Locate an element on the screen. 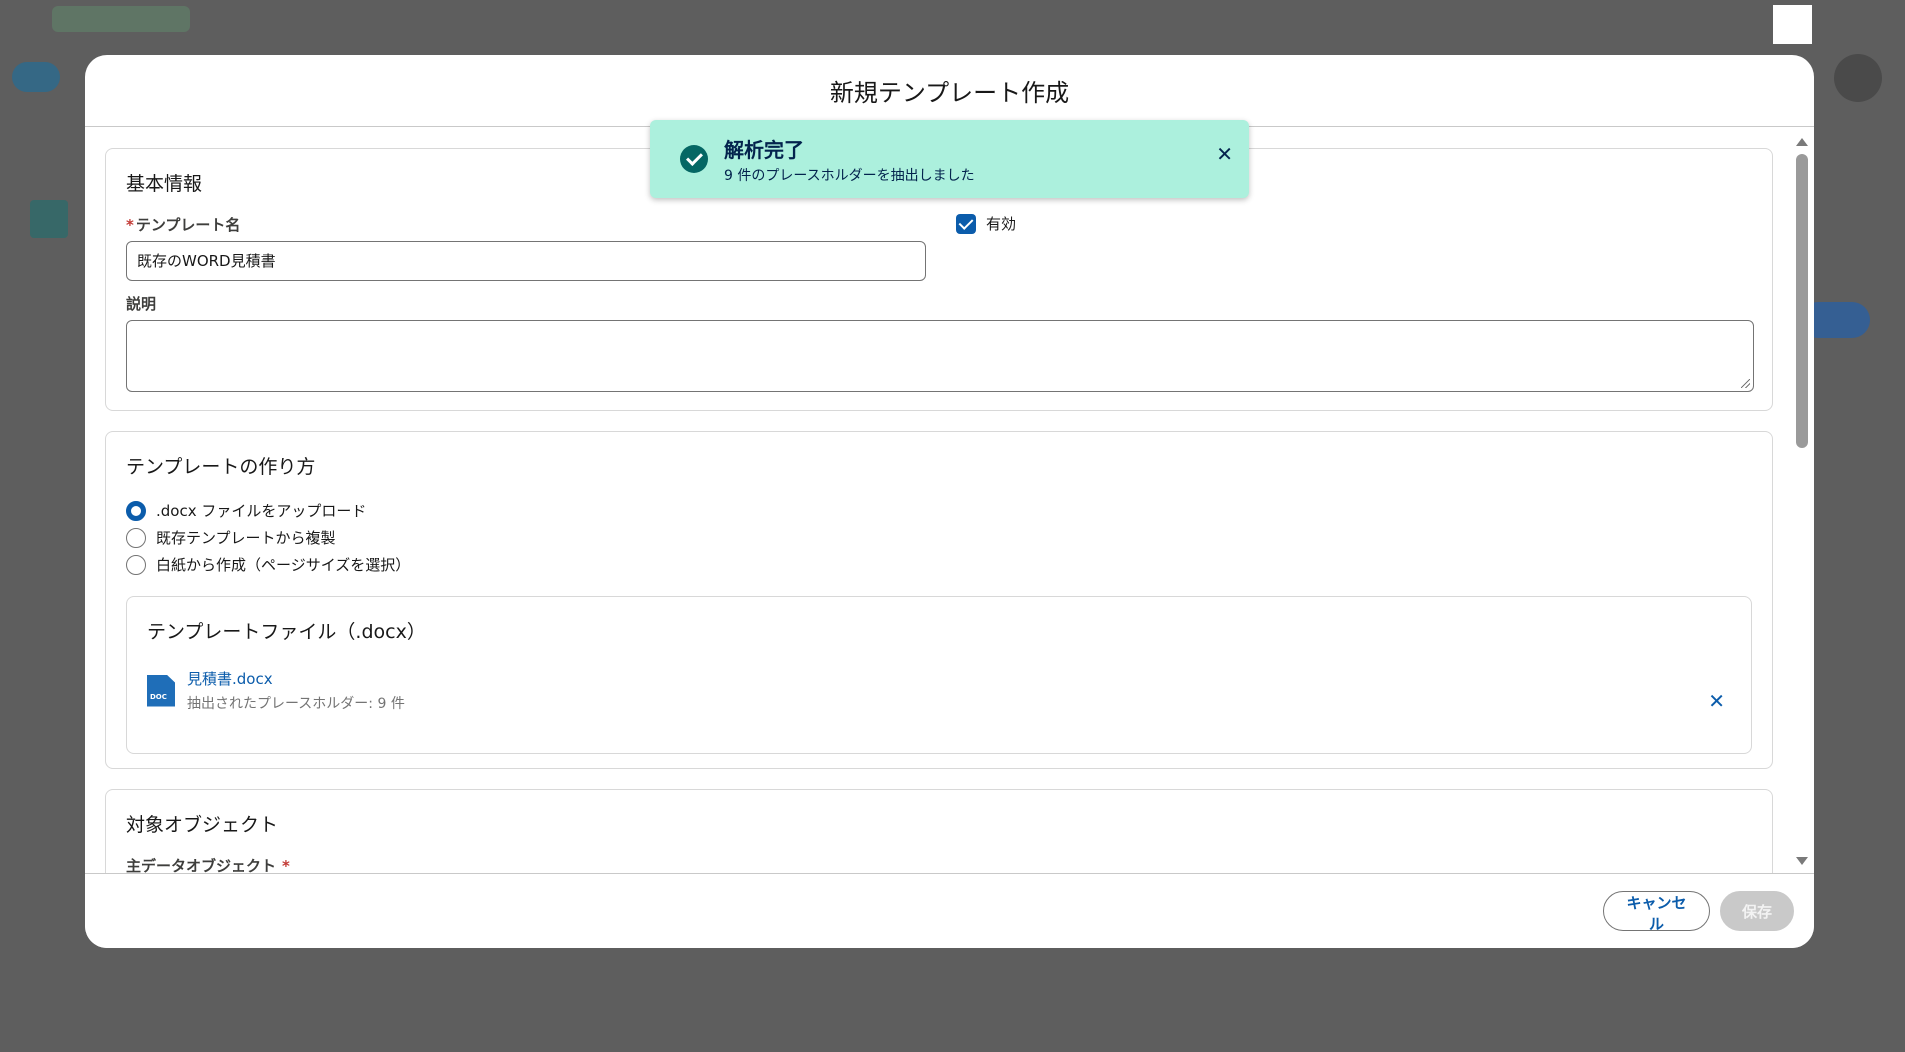  file-info: 見積書.docx 抽出されたプレースホルダー: 9 件 is located at coordinates (296, 690).